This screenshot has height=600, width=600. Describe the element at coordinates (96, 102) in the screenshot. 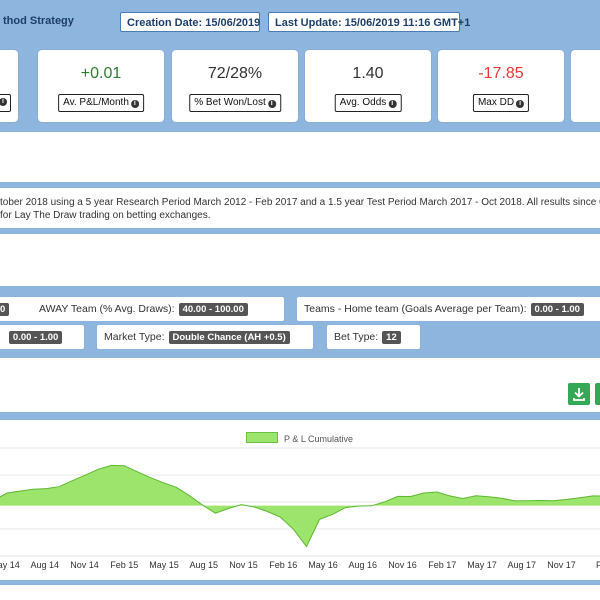

I see `stat-label: Av. P&L/Month` at that location.